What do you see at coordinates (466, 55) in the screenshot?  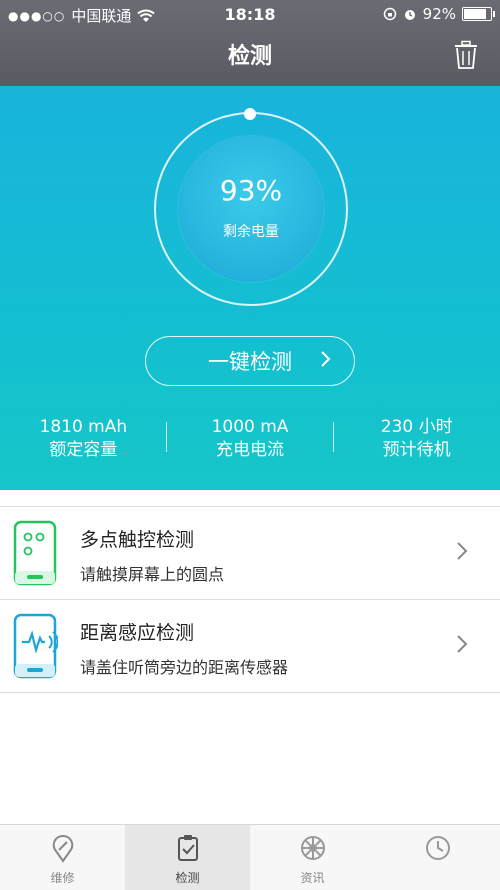 I see `trash-icon` at bounding box center [466, 55].